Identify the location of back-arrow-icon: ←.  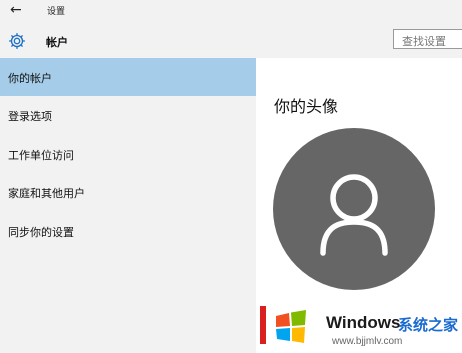
(16, 10).